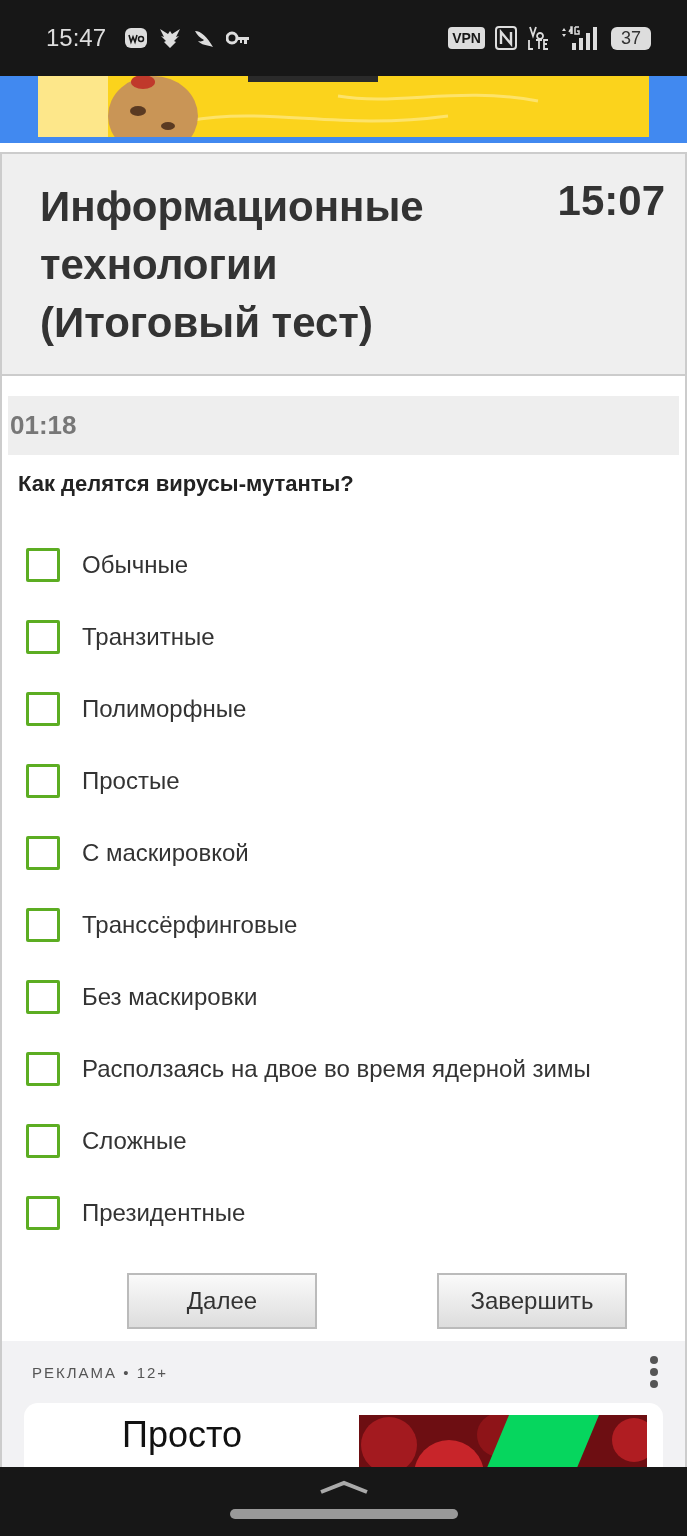 This screenshot has width=687, height=1536. I want to click on option-label: Расползаясь на двое во время ядерной зимы, so click(336, 1069).